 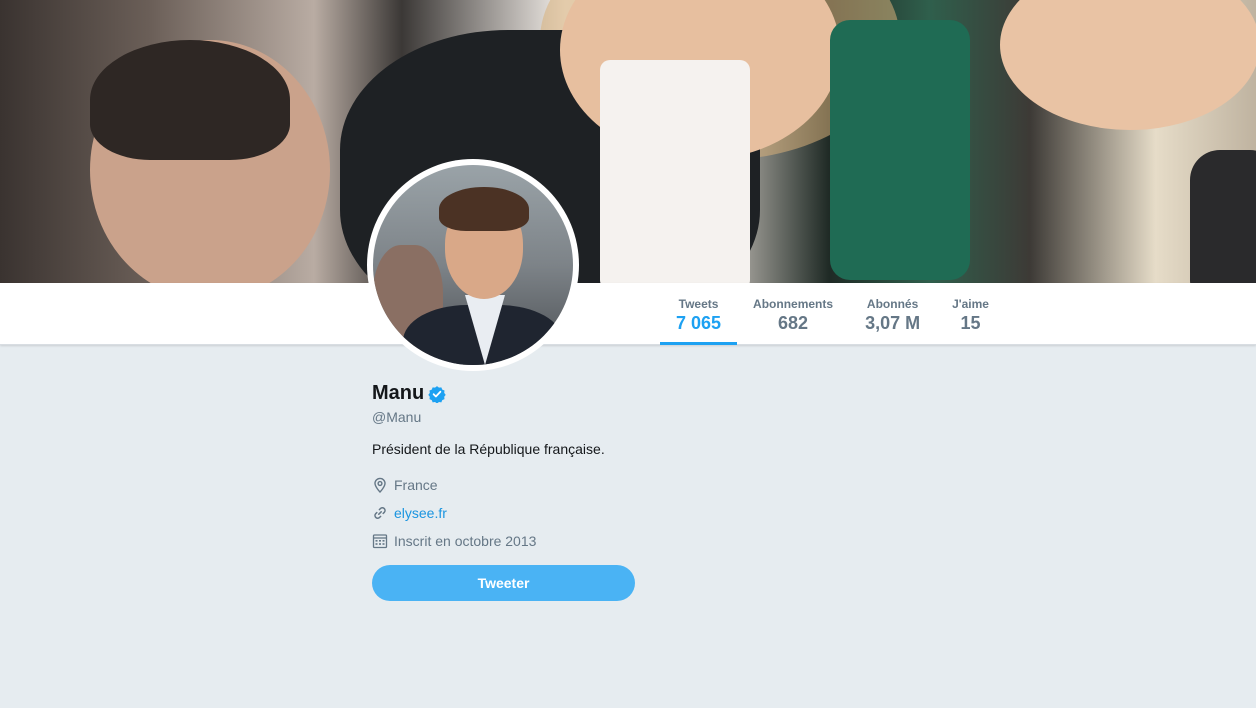 I want to click on link-icon, so click(x=380, y=513).